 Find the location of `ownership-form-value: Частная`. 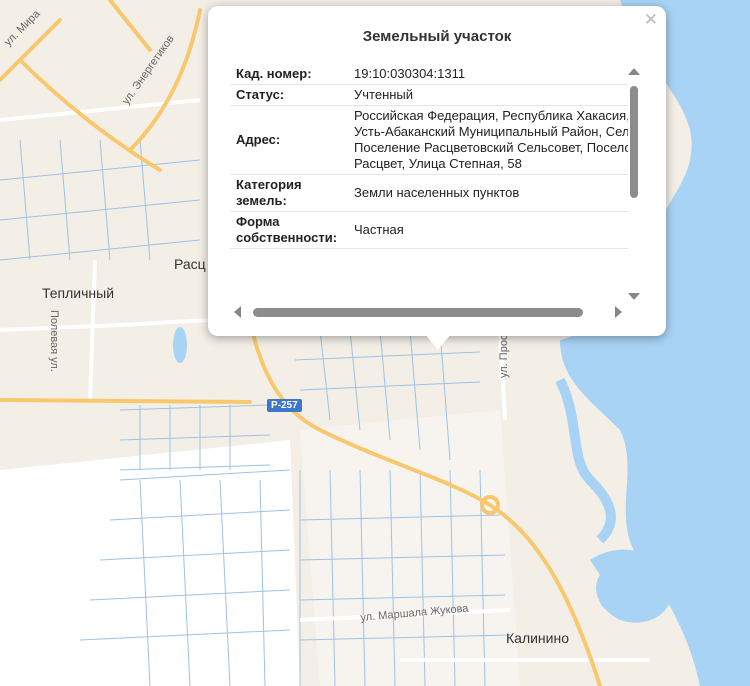

ownership-form-value: Частная is located at coordinates (487, 230).